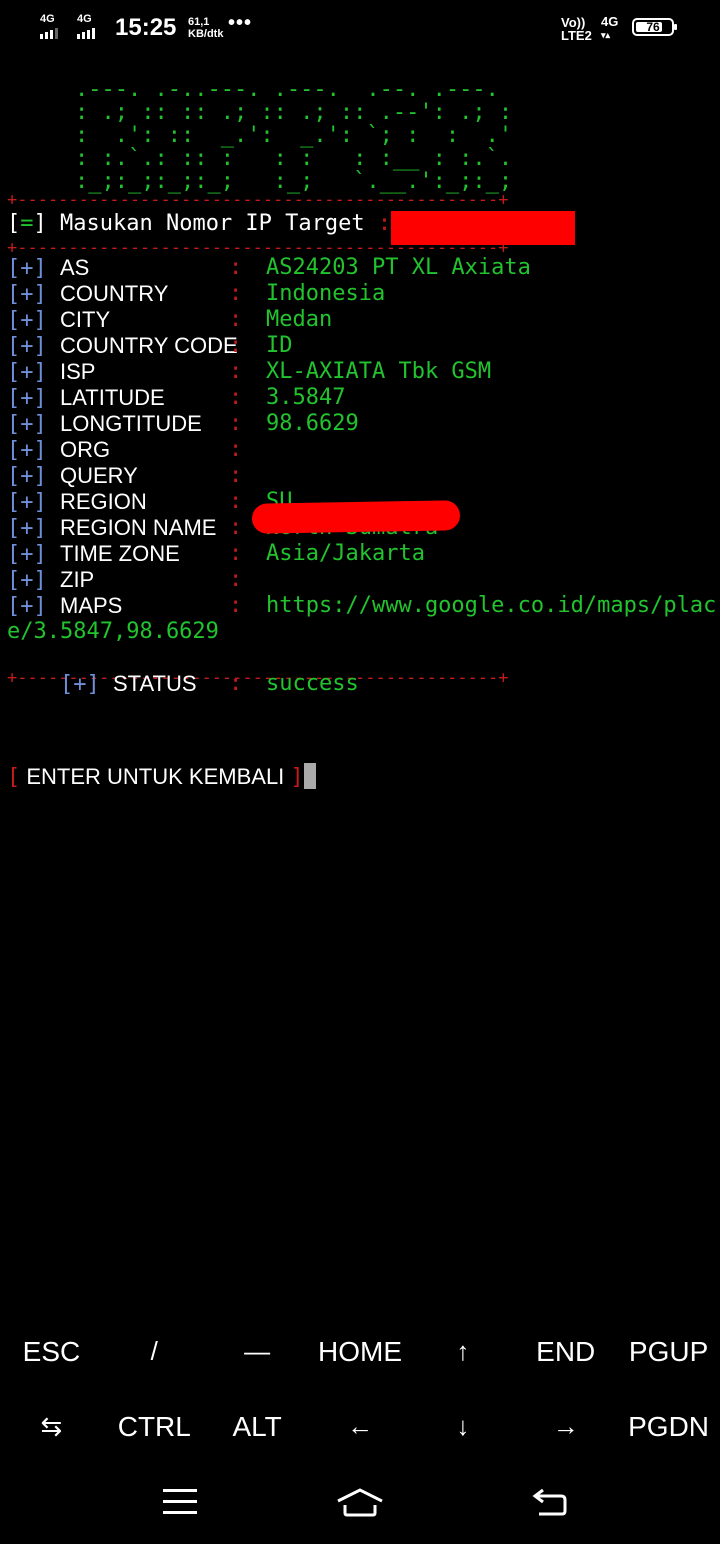 The height and width of the screenshot is (1544, 720). What do you see at coordinates (51, 1351) in the screenshot?
I see `esc-key: ESC` at bounding box center [51, 1351].